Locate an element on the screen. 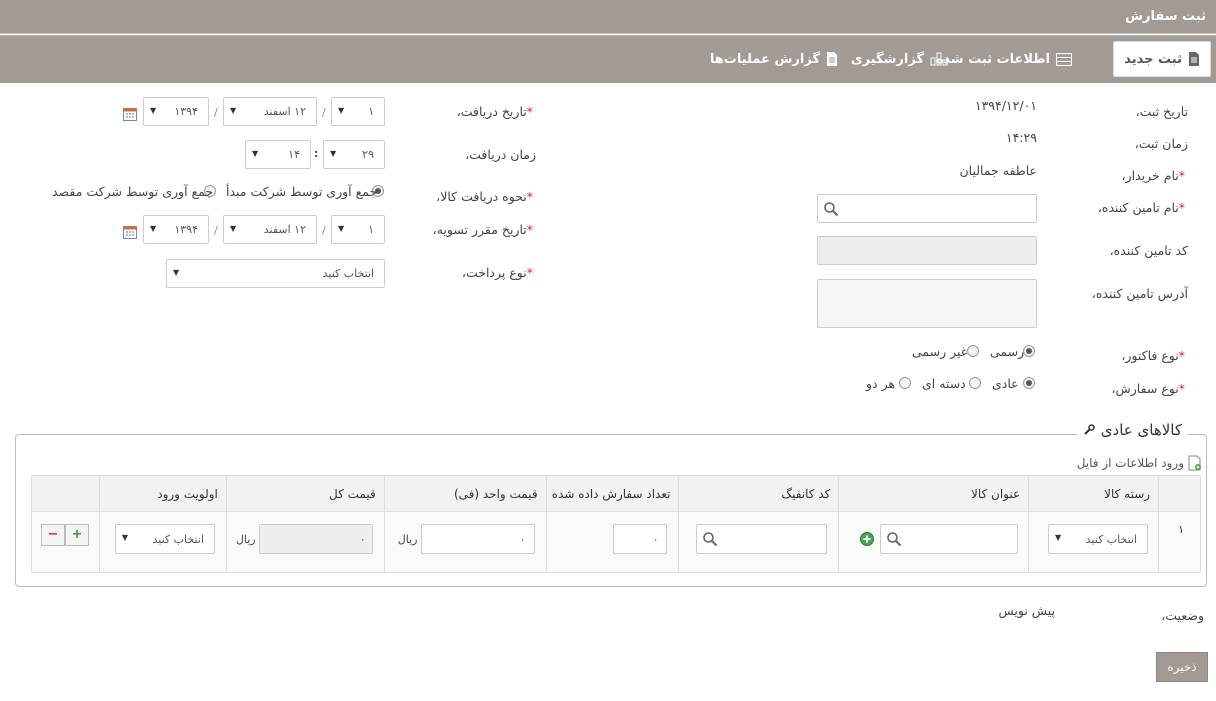 Image resolution: width=1216 pixels, height=701 pixels. goods-title-input is located at coordinates (949, 539).